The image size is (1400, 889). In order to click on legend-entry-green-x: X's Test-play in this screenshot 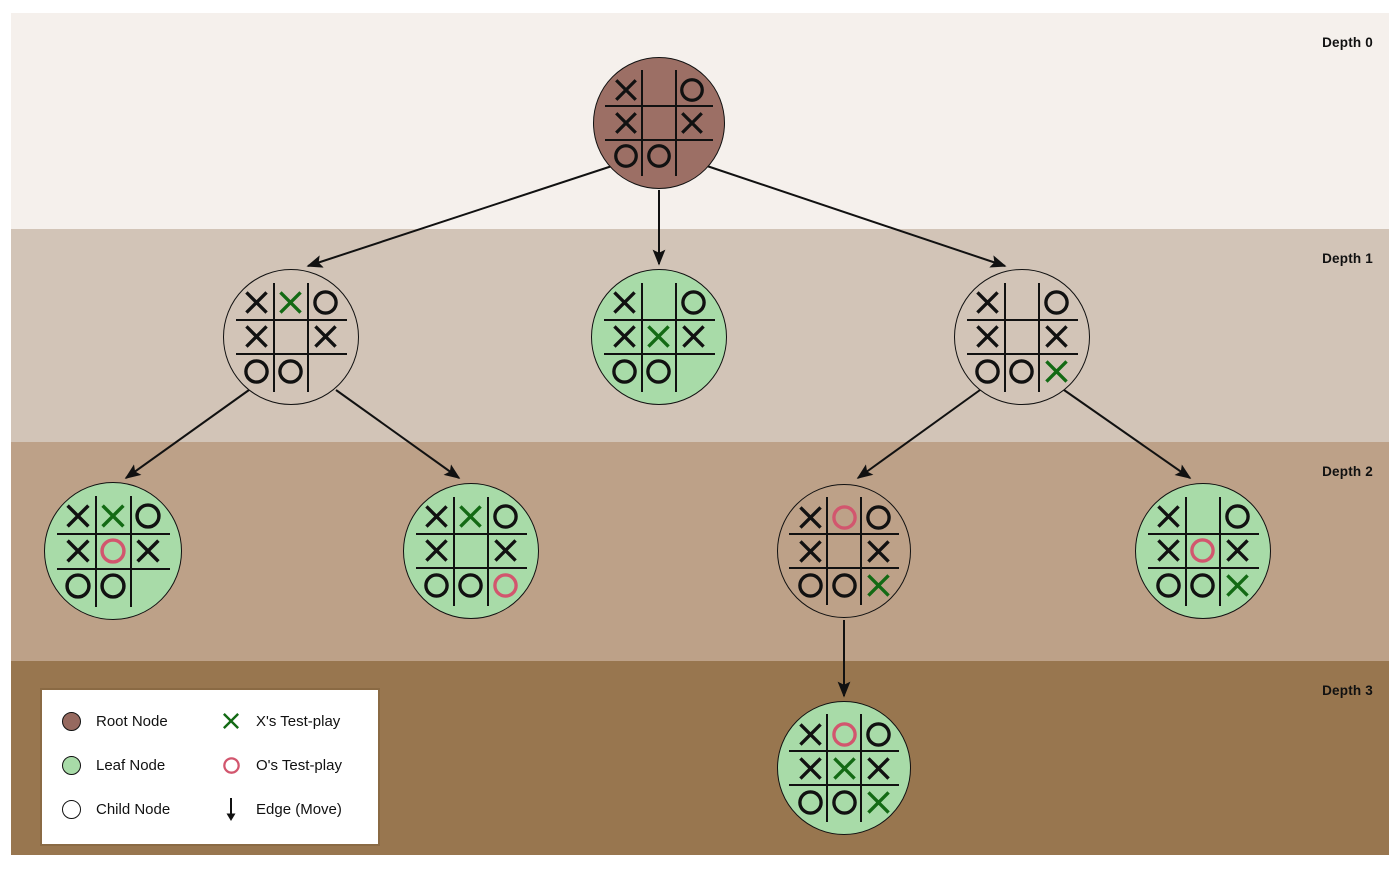, I will do `click(280, 721)`.